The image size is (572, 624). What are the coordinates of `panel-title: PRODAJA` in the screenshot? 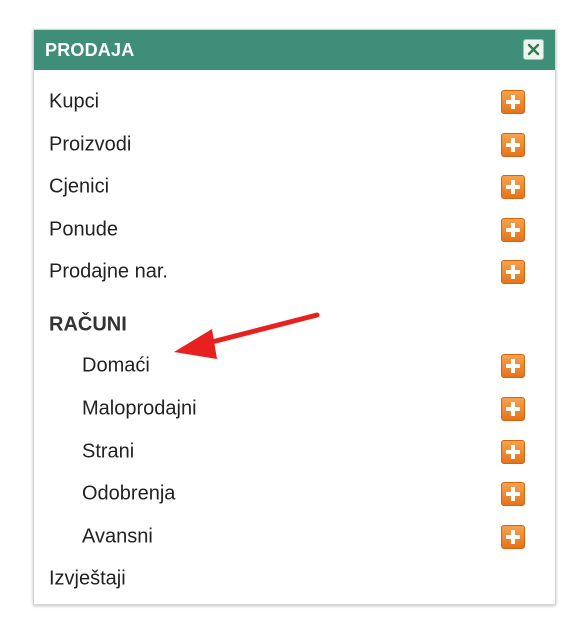 It's located at (90, 50).